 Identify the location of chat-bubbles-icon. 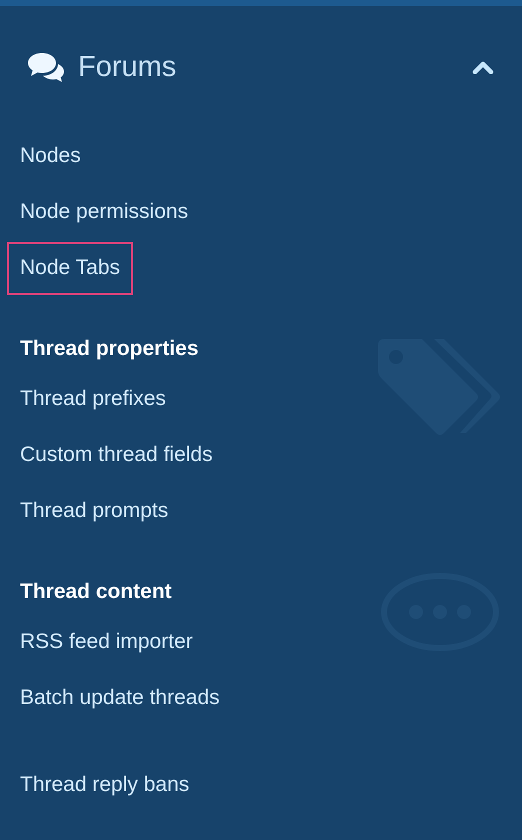
(46, 67).